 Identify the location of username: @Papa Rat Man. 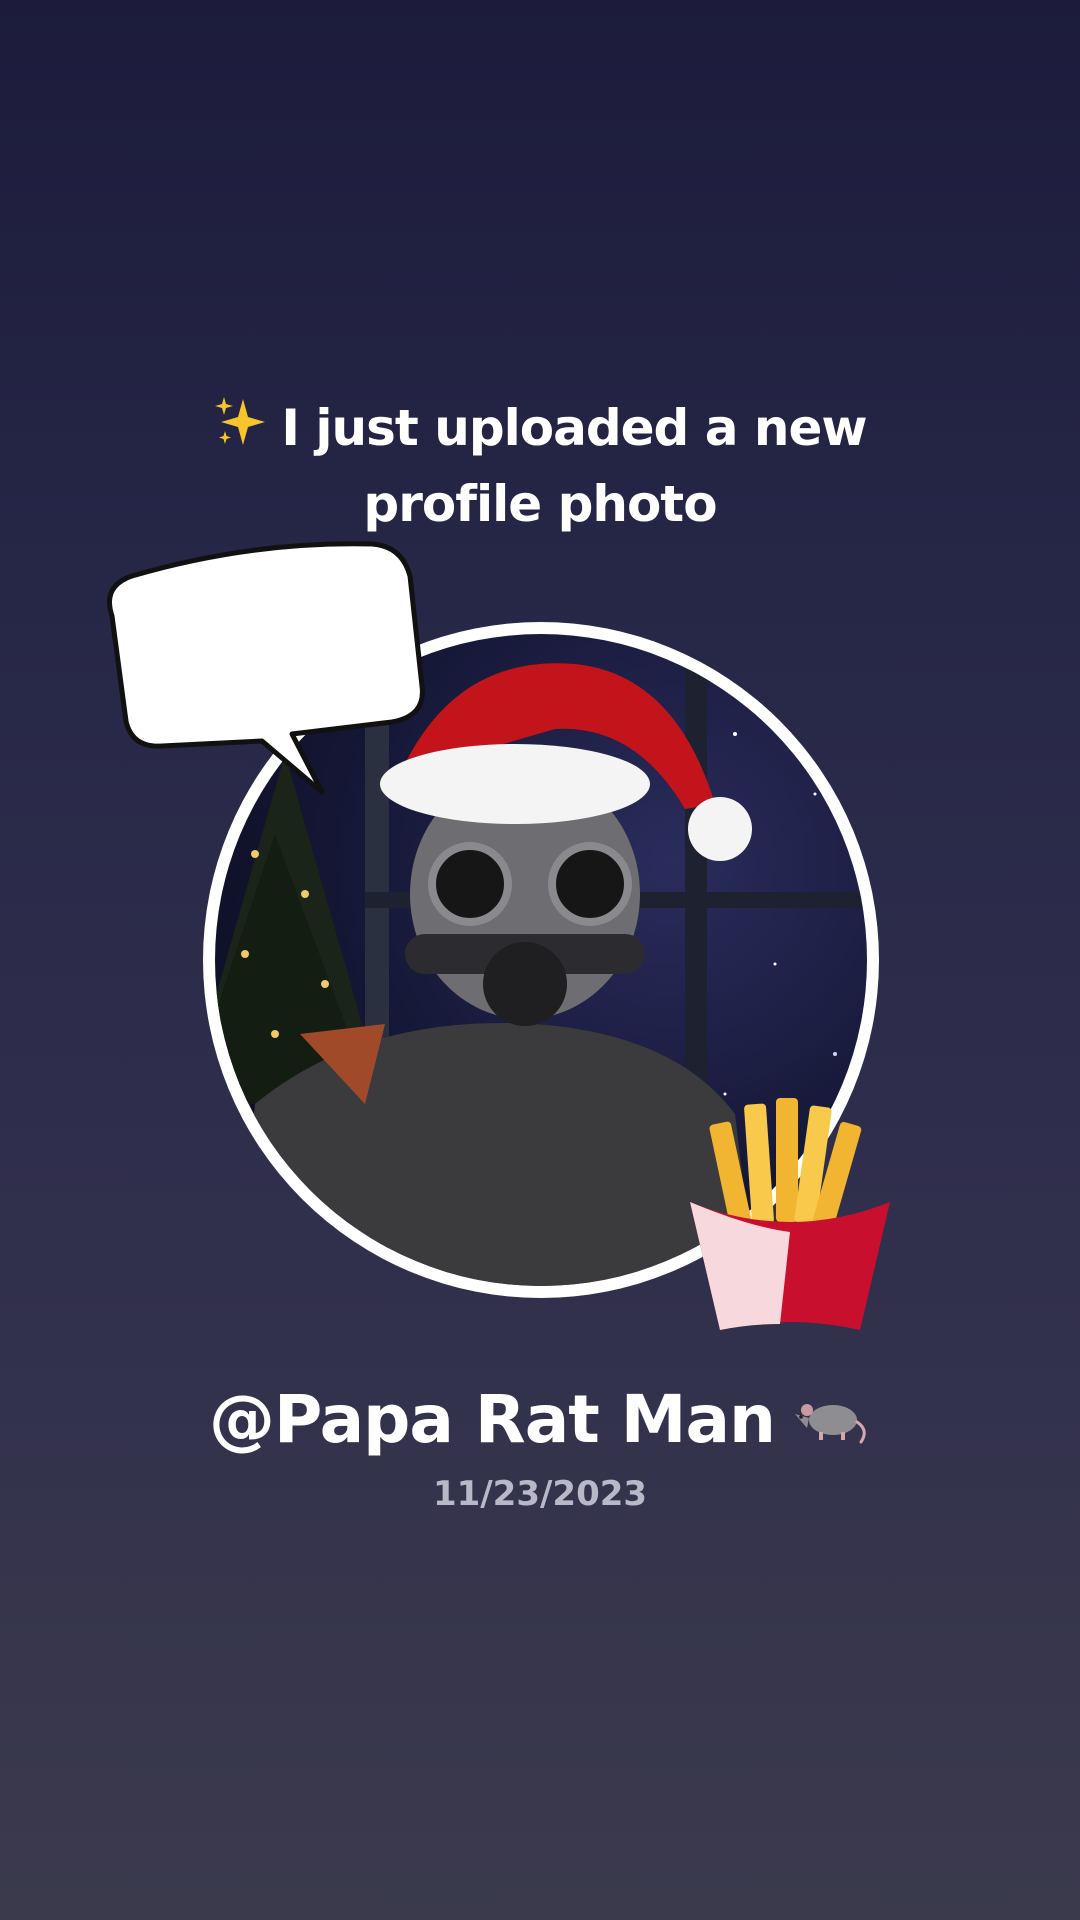
(540, 1422).